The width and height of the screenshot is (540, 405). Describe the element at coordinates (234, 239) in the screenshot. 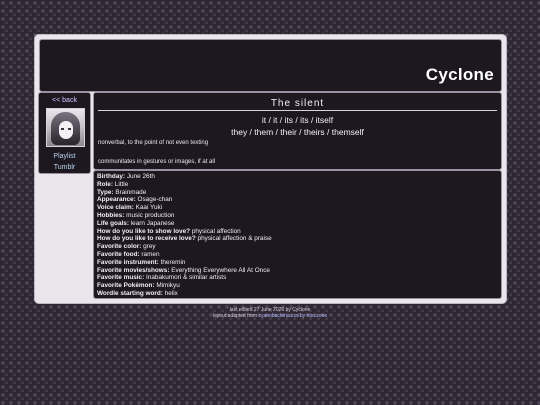

I see `detail-value: physical affection & praise` at that location.